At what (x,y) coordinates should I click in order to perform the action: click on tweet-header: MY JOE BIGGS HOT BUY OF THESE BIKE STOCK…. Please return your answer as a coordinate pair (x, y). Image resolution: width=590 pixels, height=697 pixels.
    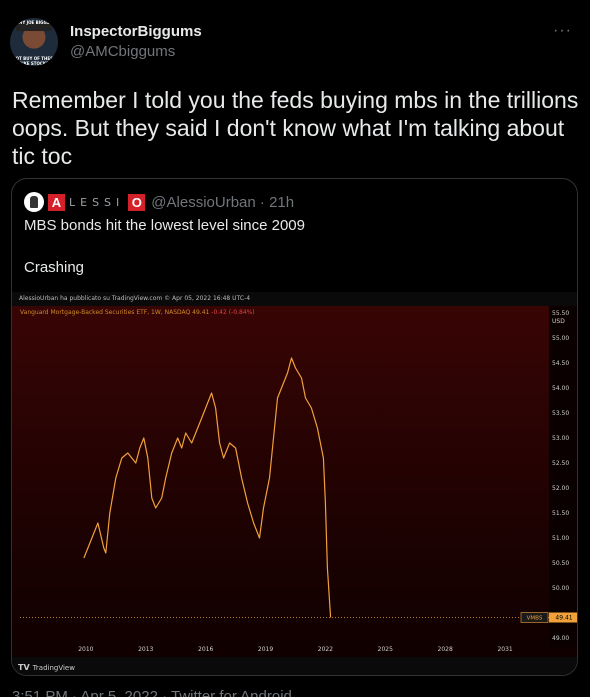
    Looking at the image, I should click on (295, 42).